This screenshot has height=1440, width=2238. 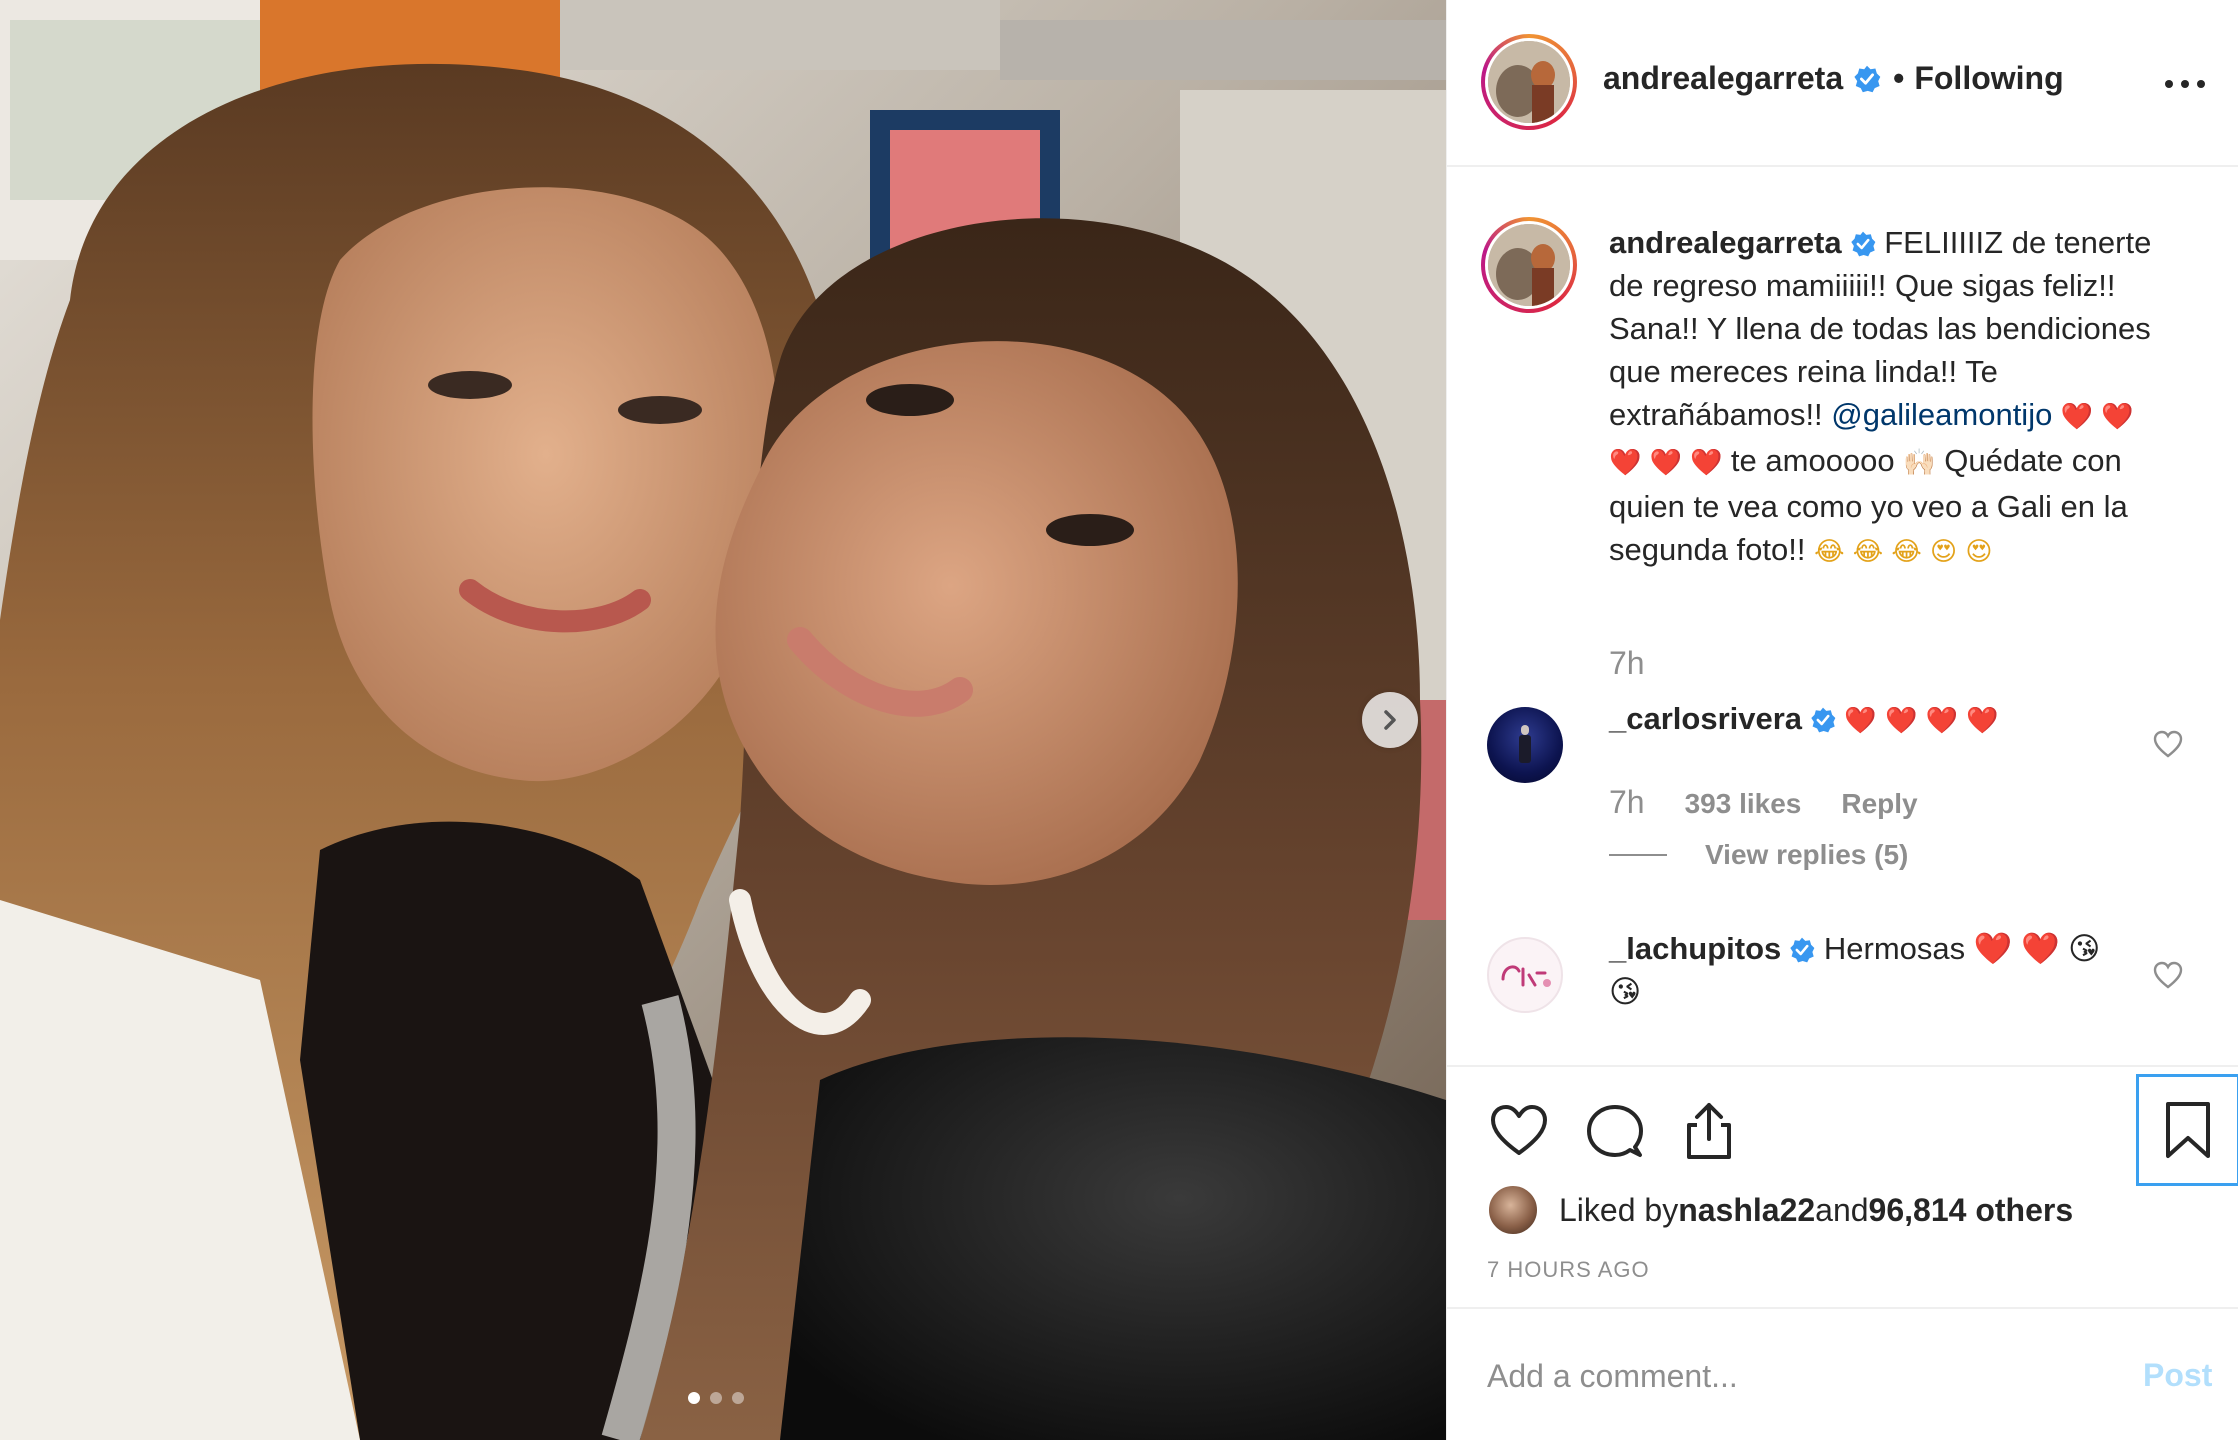 I want to click on caption-end-emojis: 😂 😂 😂 😍 😍, so click(x=1903, y=552).